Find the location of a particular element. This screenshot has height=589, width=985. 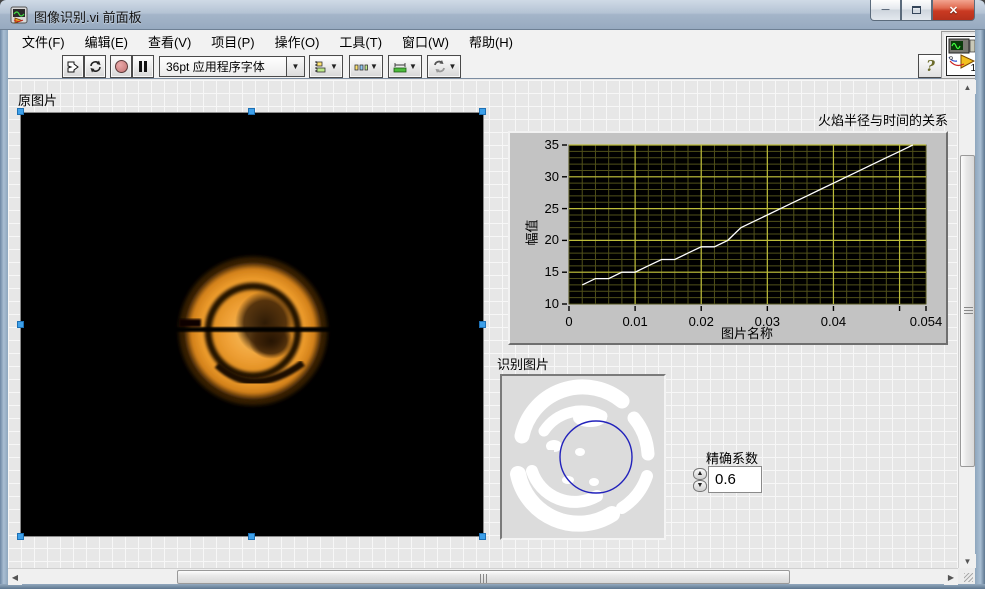

distribute-objects-button: ▼ is located at coordinates (366, 66).